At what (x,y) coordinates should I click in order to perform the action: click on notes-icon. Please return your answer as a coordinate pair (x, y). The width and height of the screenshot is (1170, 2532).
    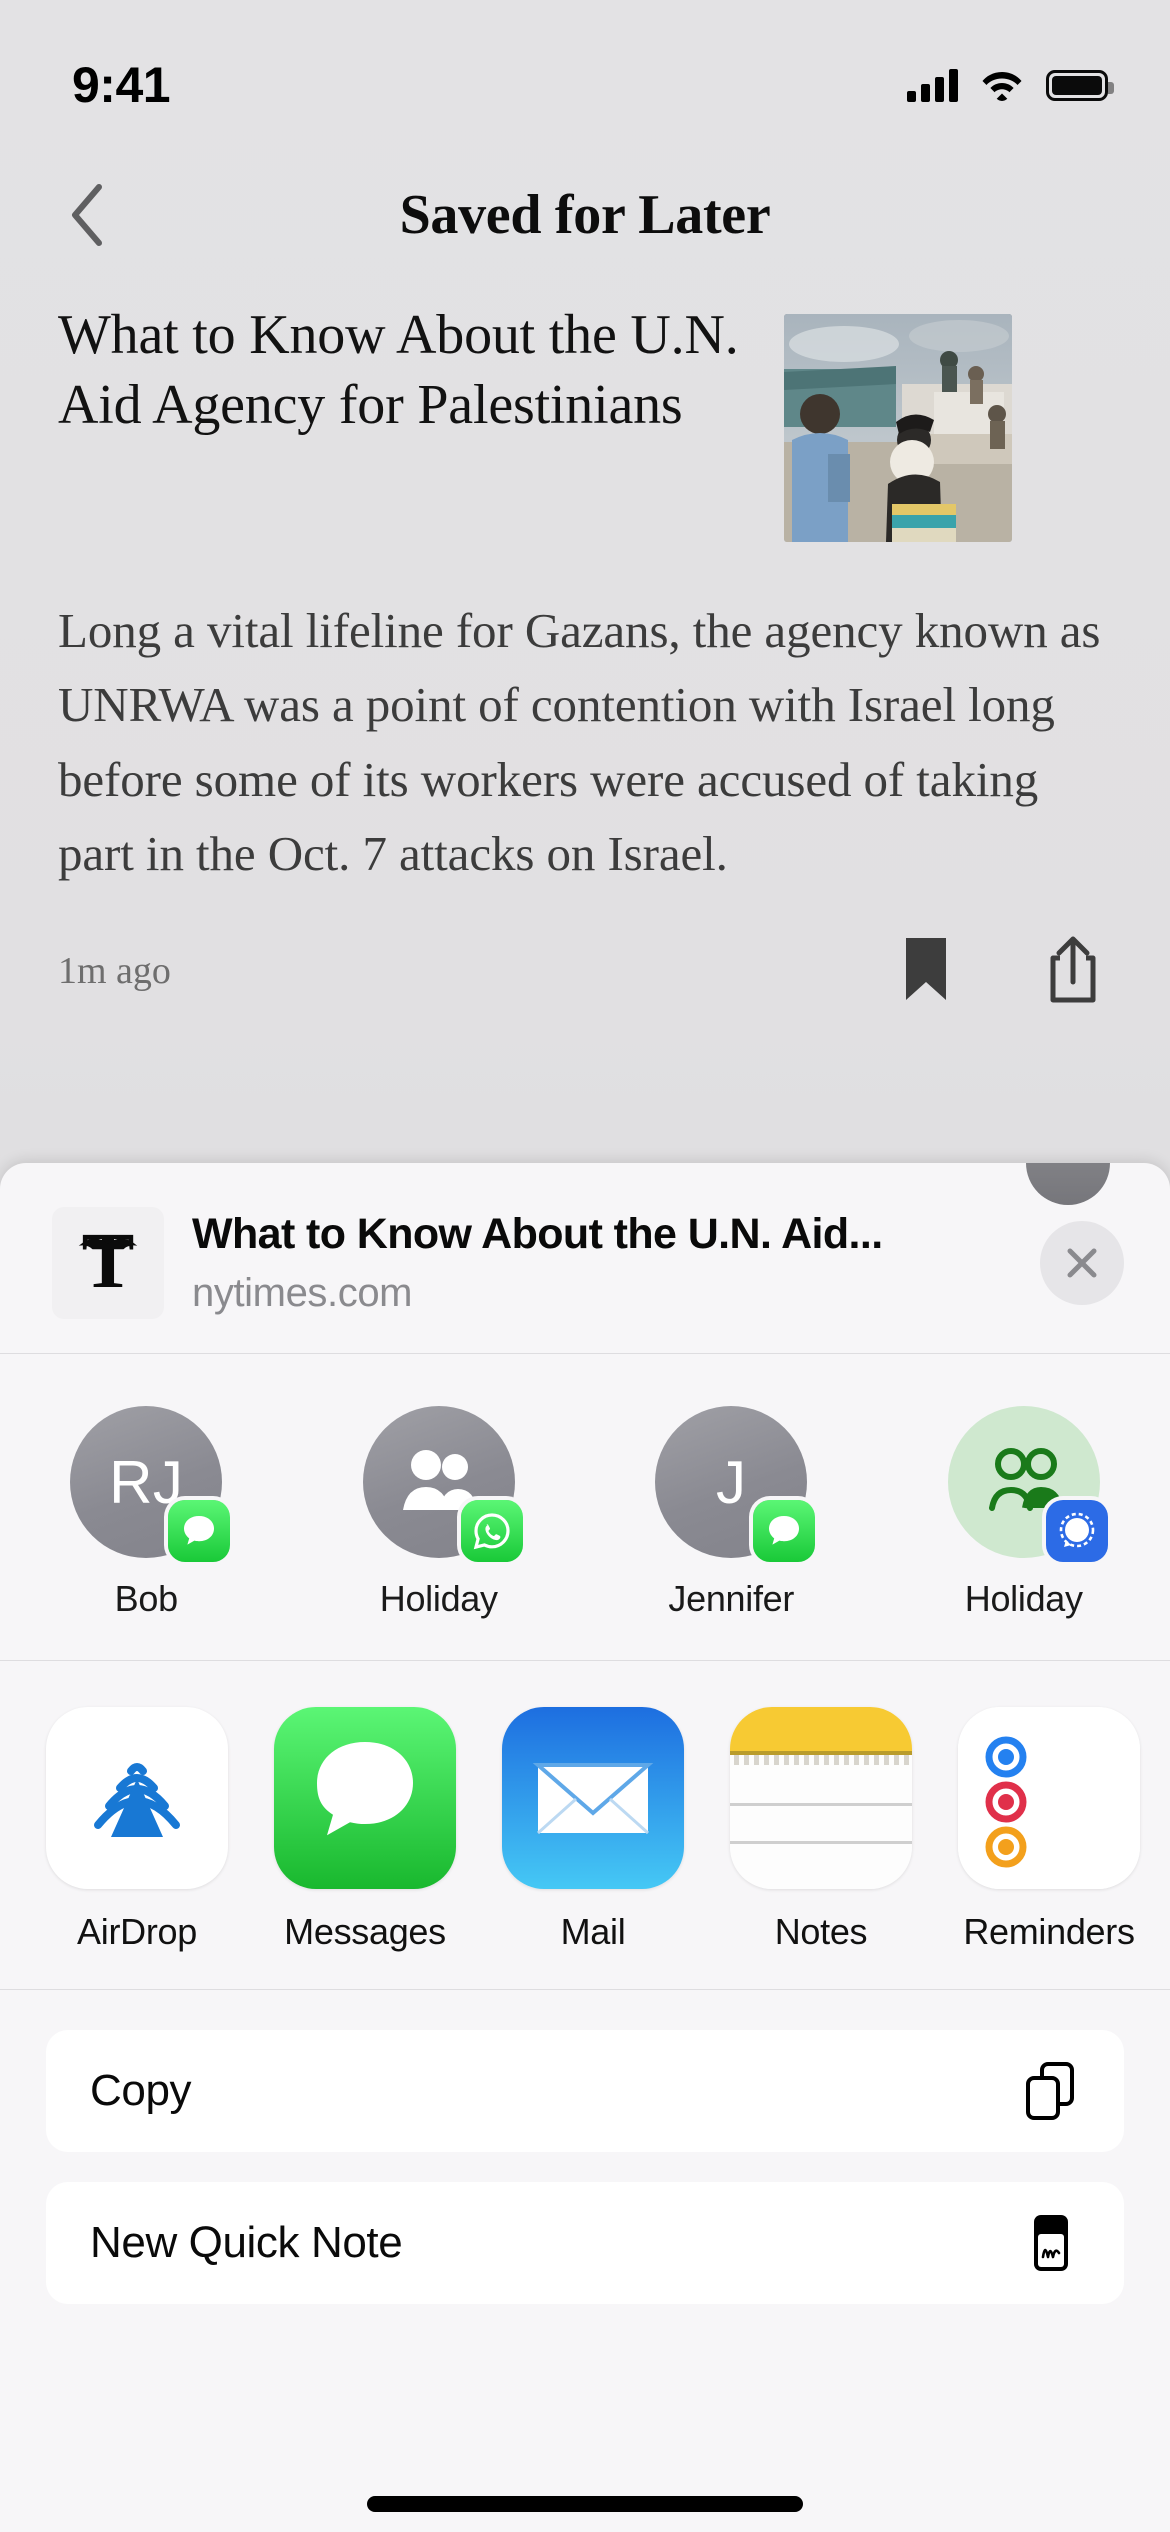
    Looking at the image, I should click on (821, 1798).